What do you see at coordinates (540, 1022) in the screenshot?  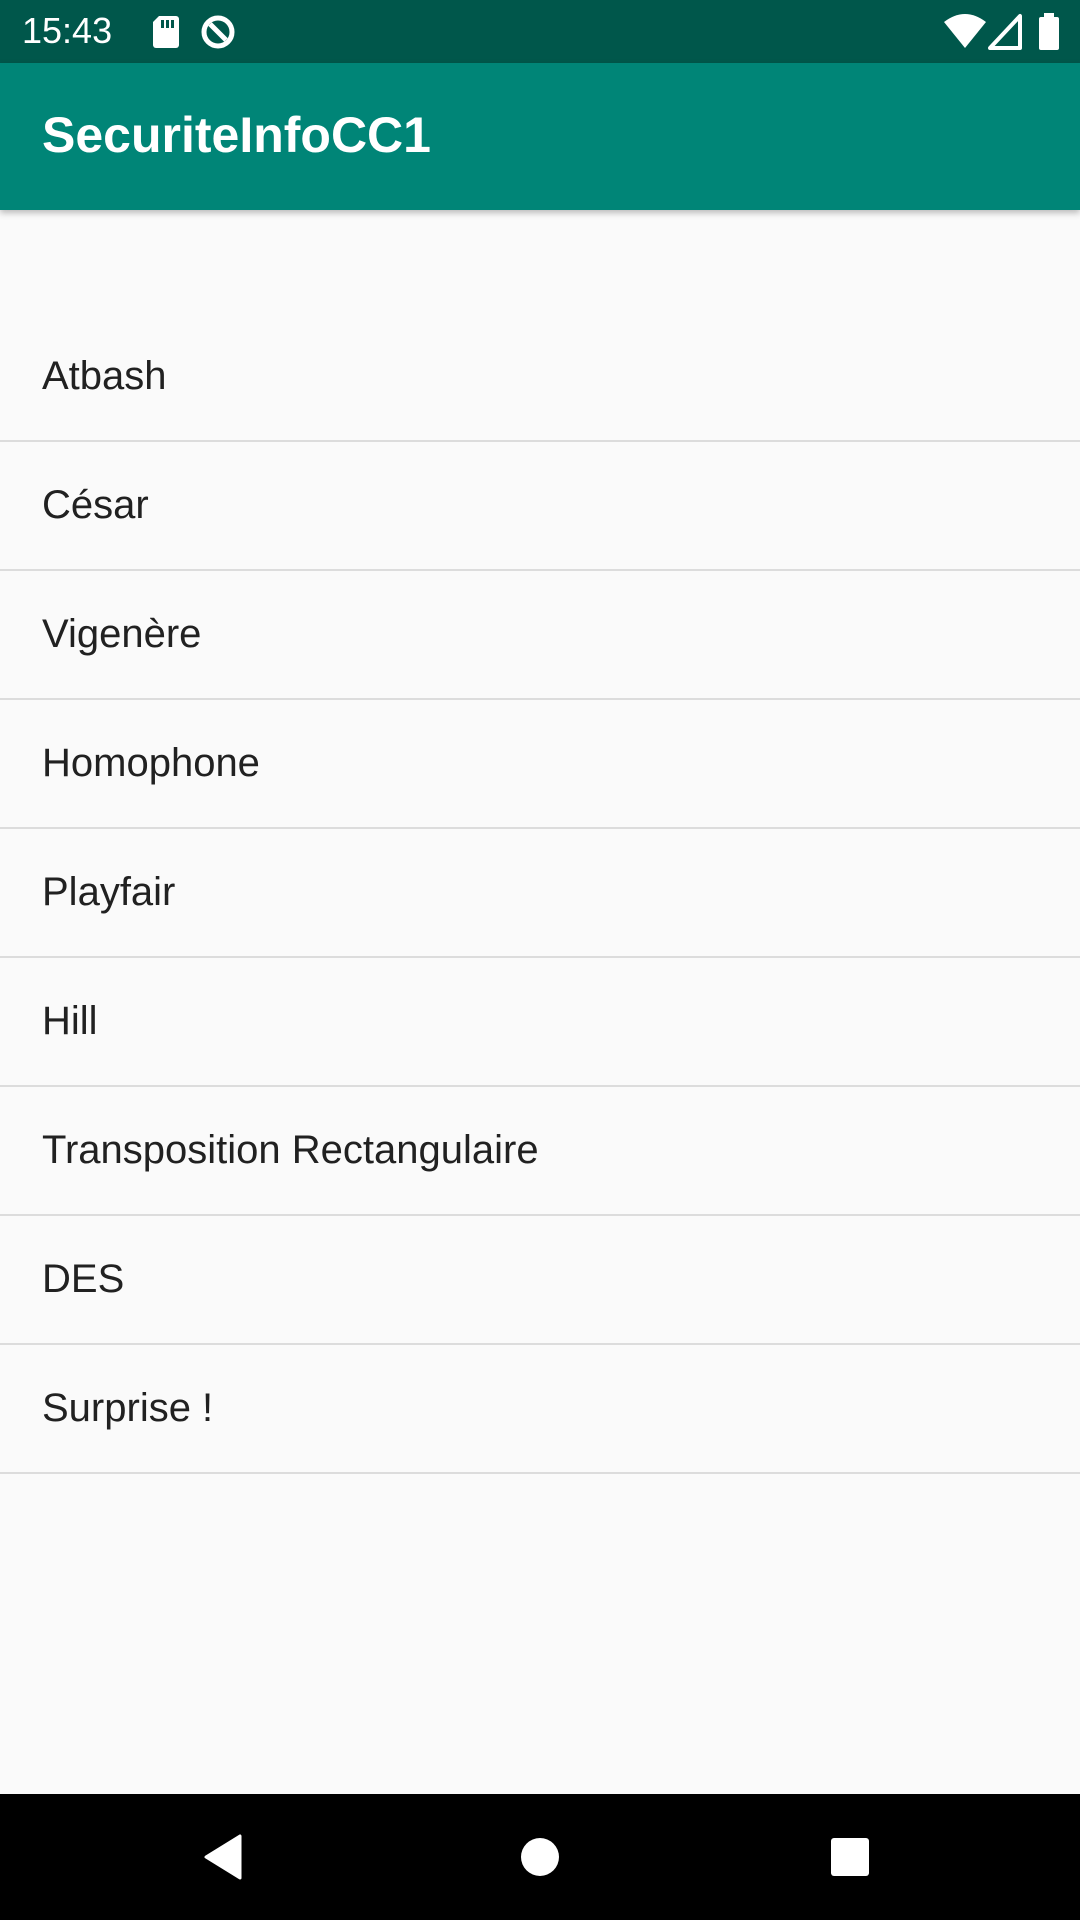 I see `list-item-hill: Hill` at bounding box center [540, 1022].